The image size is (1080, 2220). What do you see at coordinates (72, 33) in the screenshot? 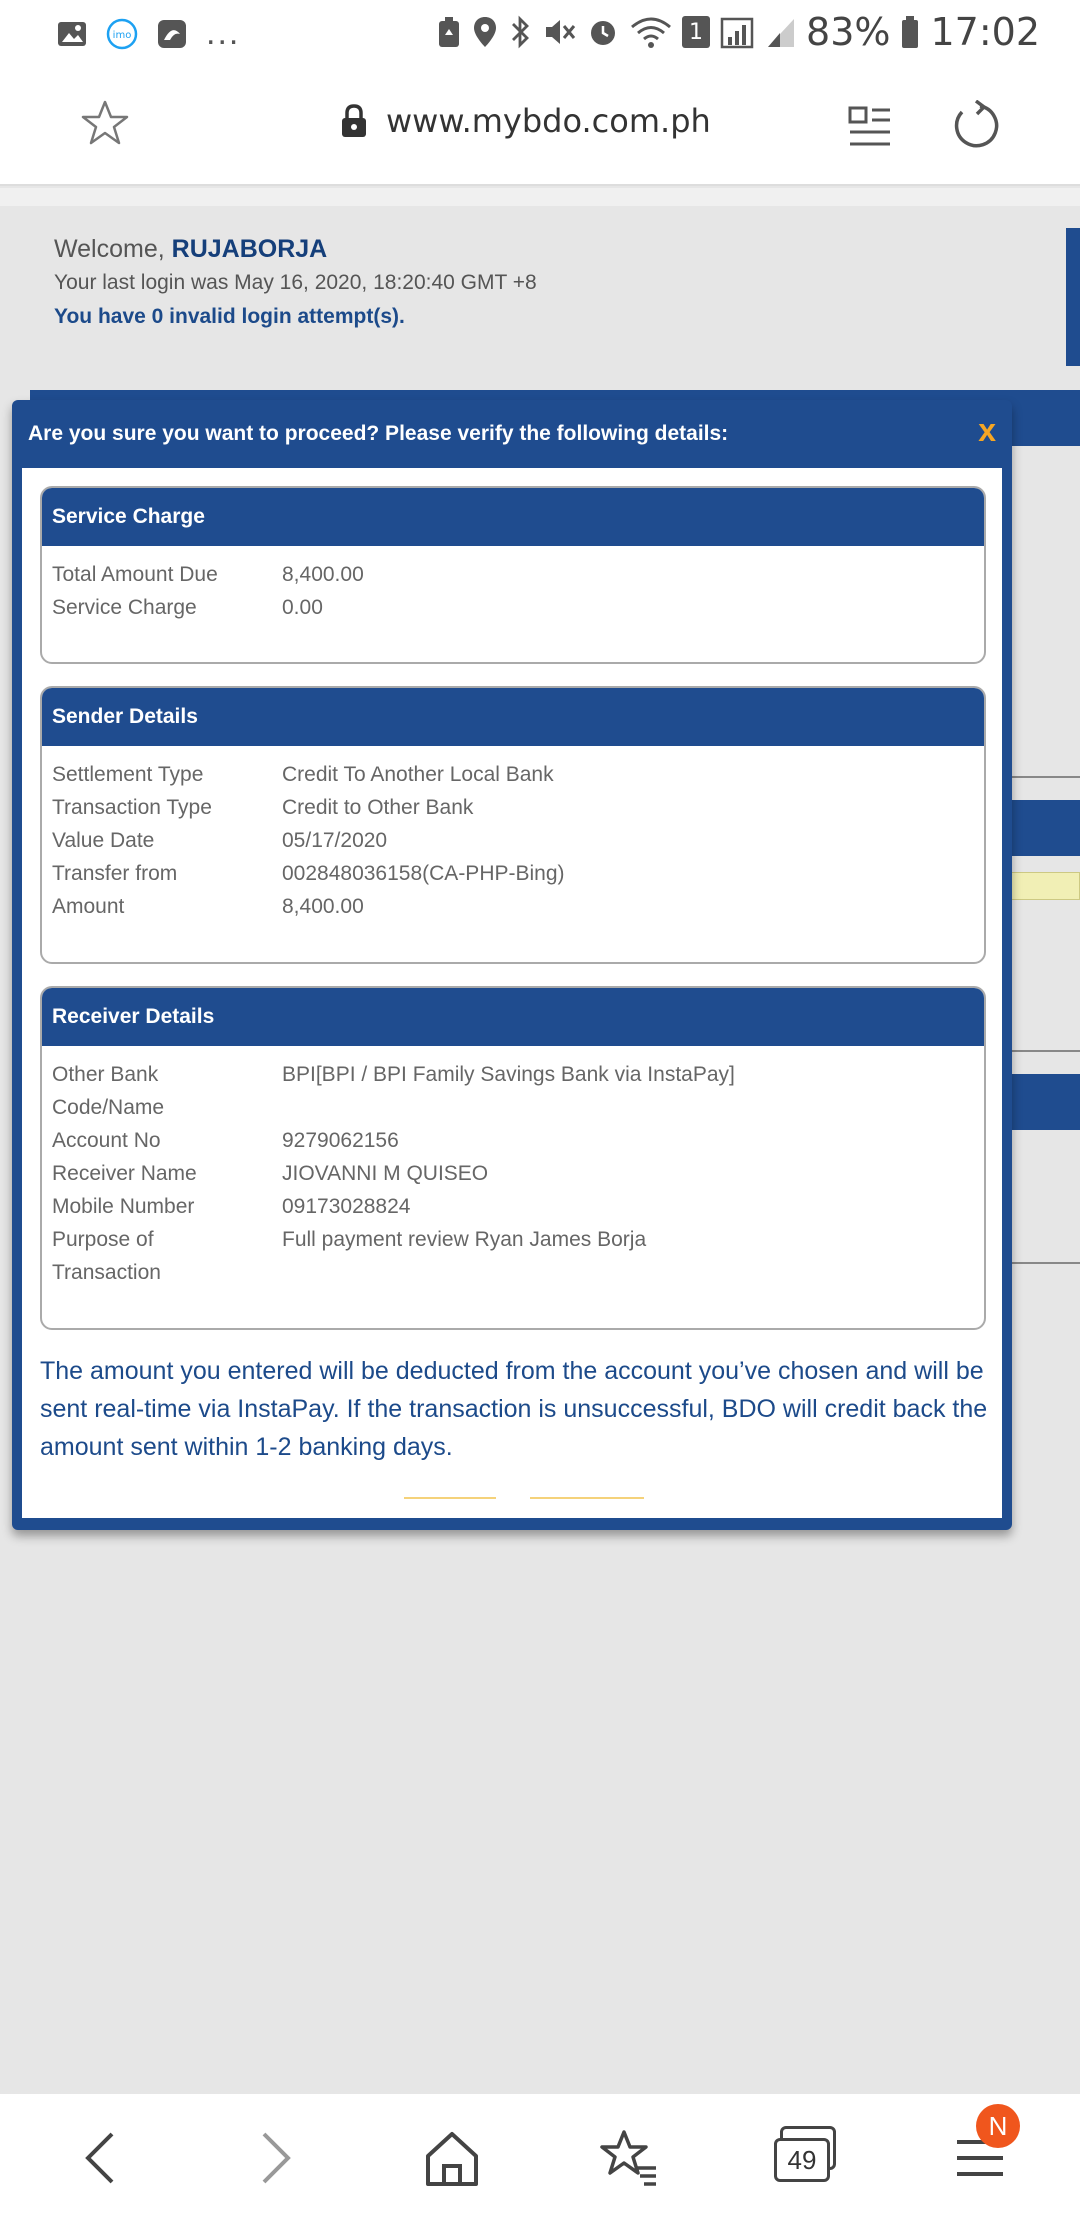
I see `gallery-icon` at bounding box center [72, 33].